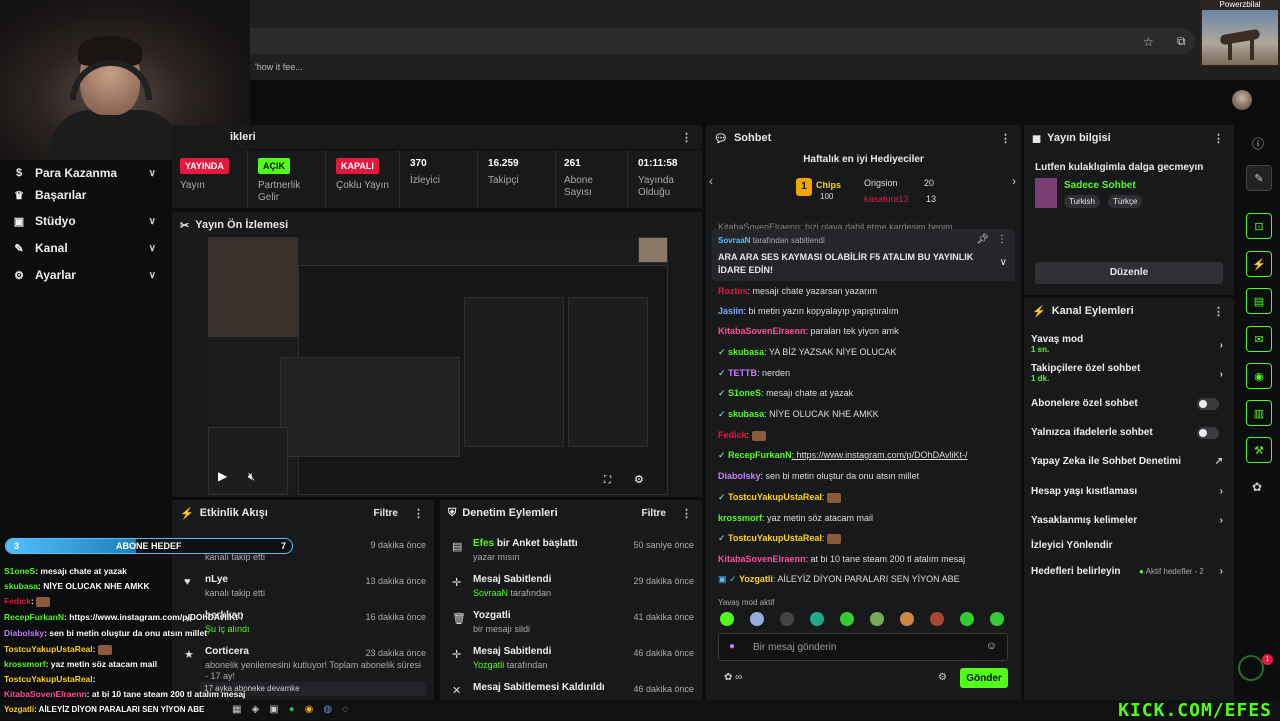  I want to click on nav-item-kanal: ✎ Kanal ∨, so click(85, 248).